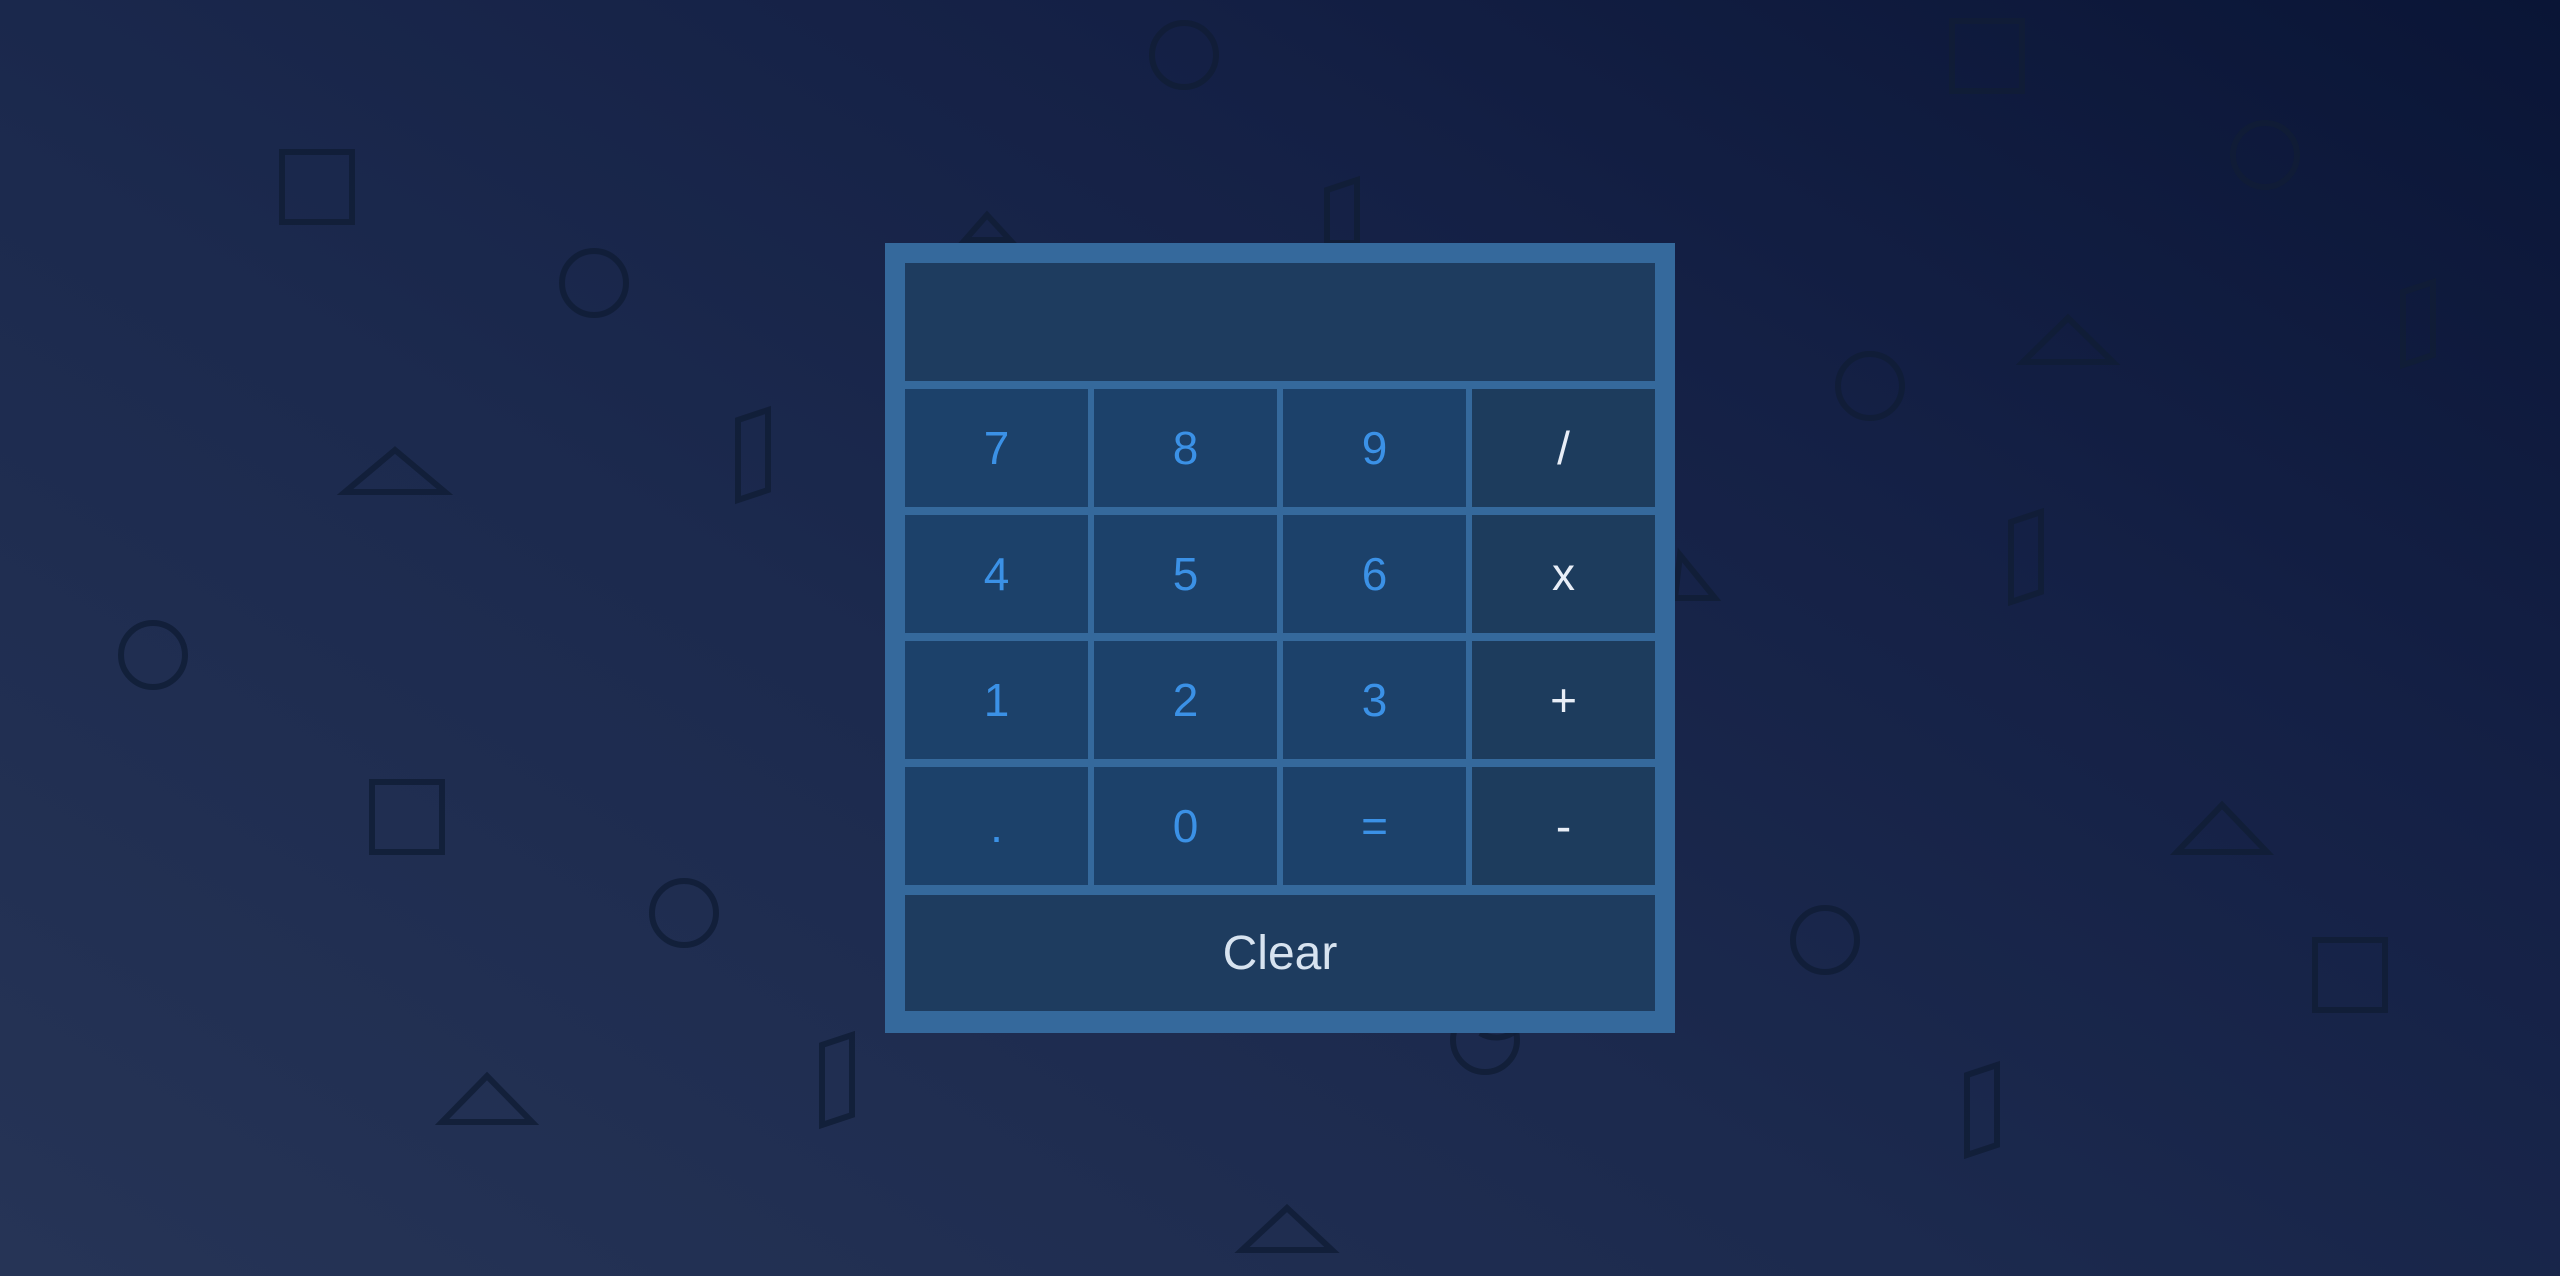 The height and width of the screenshot is (1276, 2560). Describe the element at coordinates (1563, 700) in the screenshot. I see `add-button: +` at that location.